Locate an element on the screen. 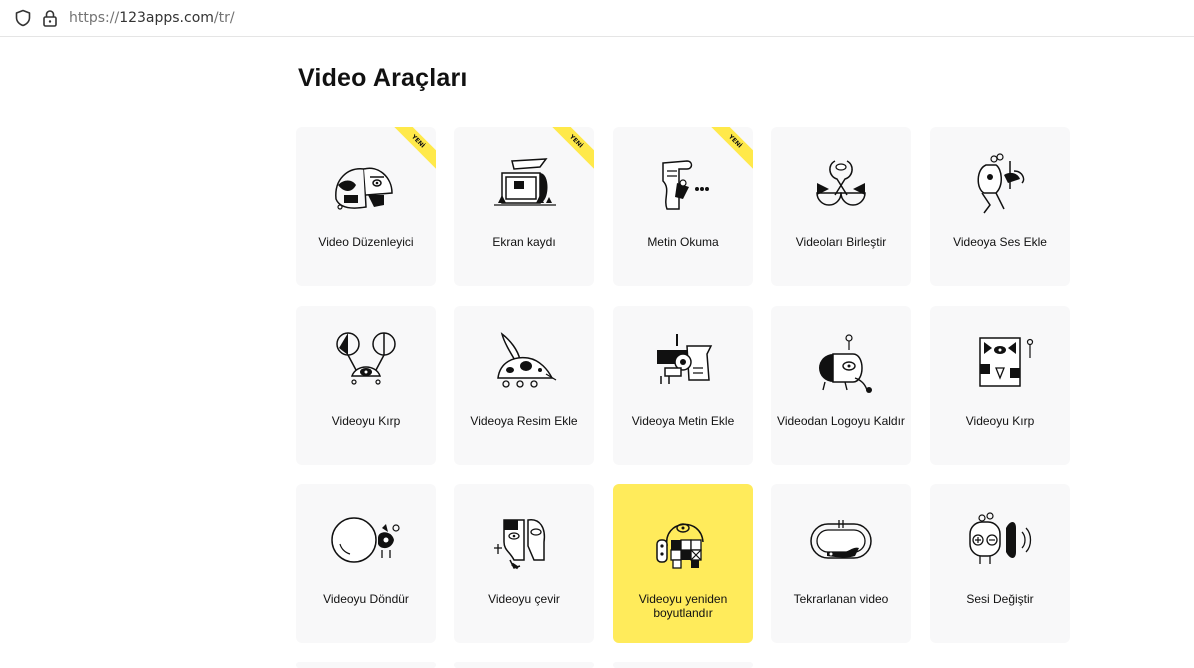 The height and width of the screenshot is (668, 1194). tool-card-flip-video: Videoyu çevir is located at coordinates (524, 563).